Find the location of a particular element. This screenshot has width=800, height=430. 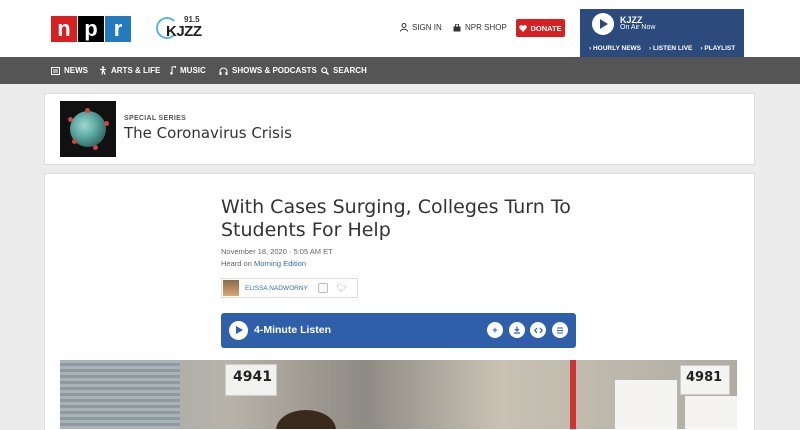

listen-live-link: › LISTEN LIVE is located at coordinates (670, 48).